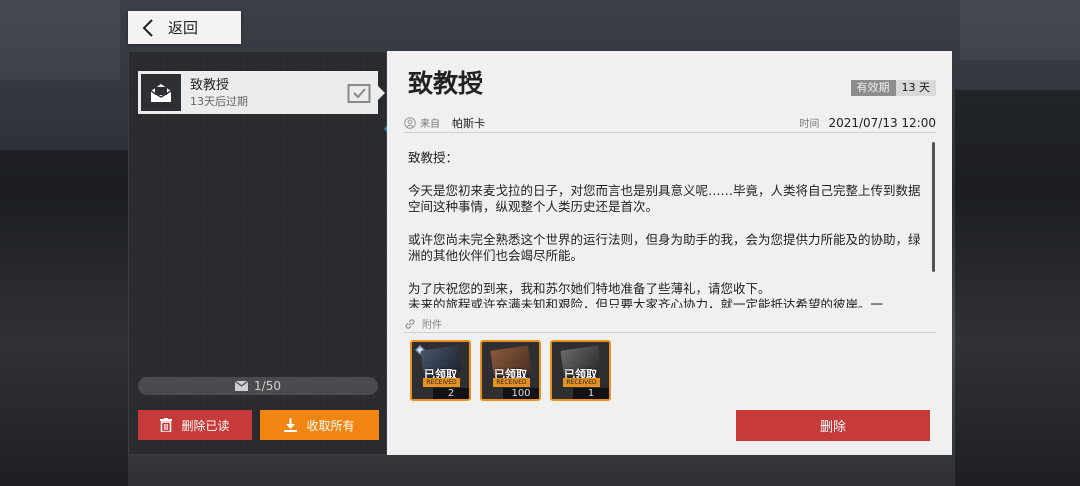 The width and height of the screenshot is (1080, 486). I want to click on mail-body-scrollbar, so click(933, 207).